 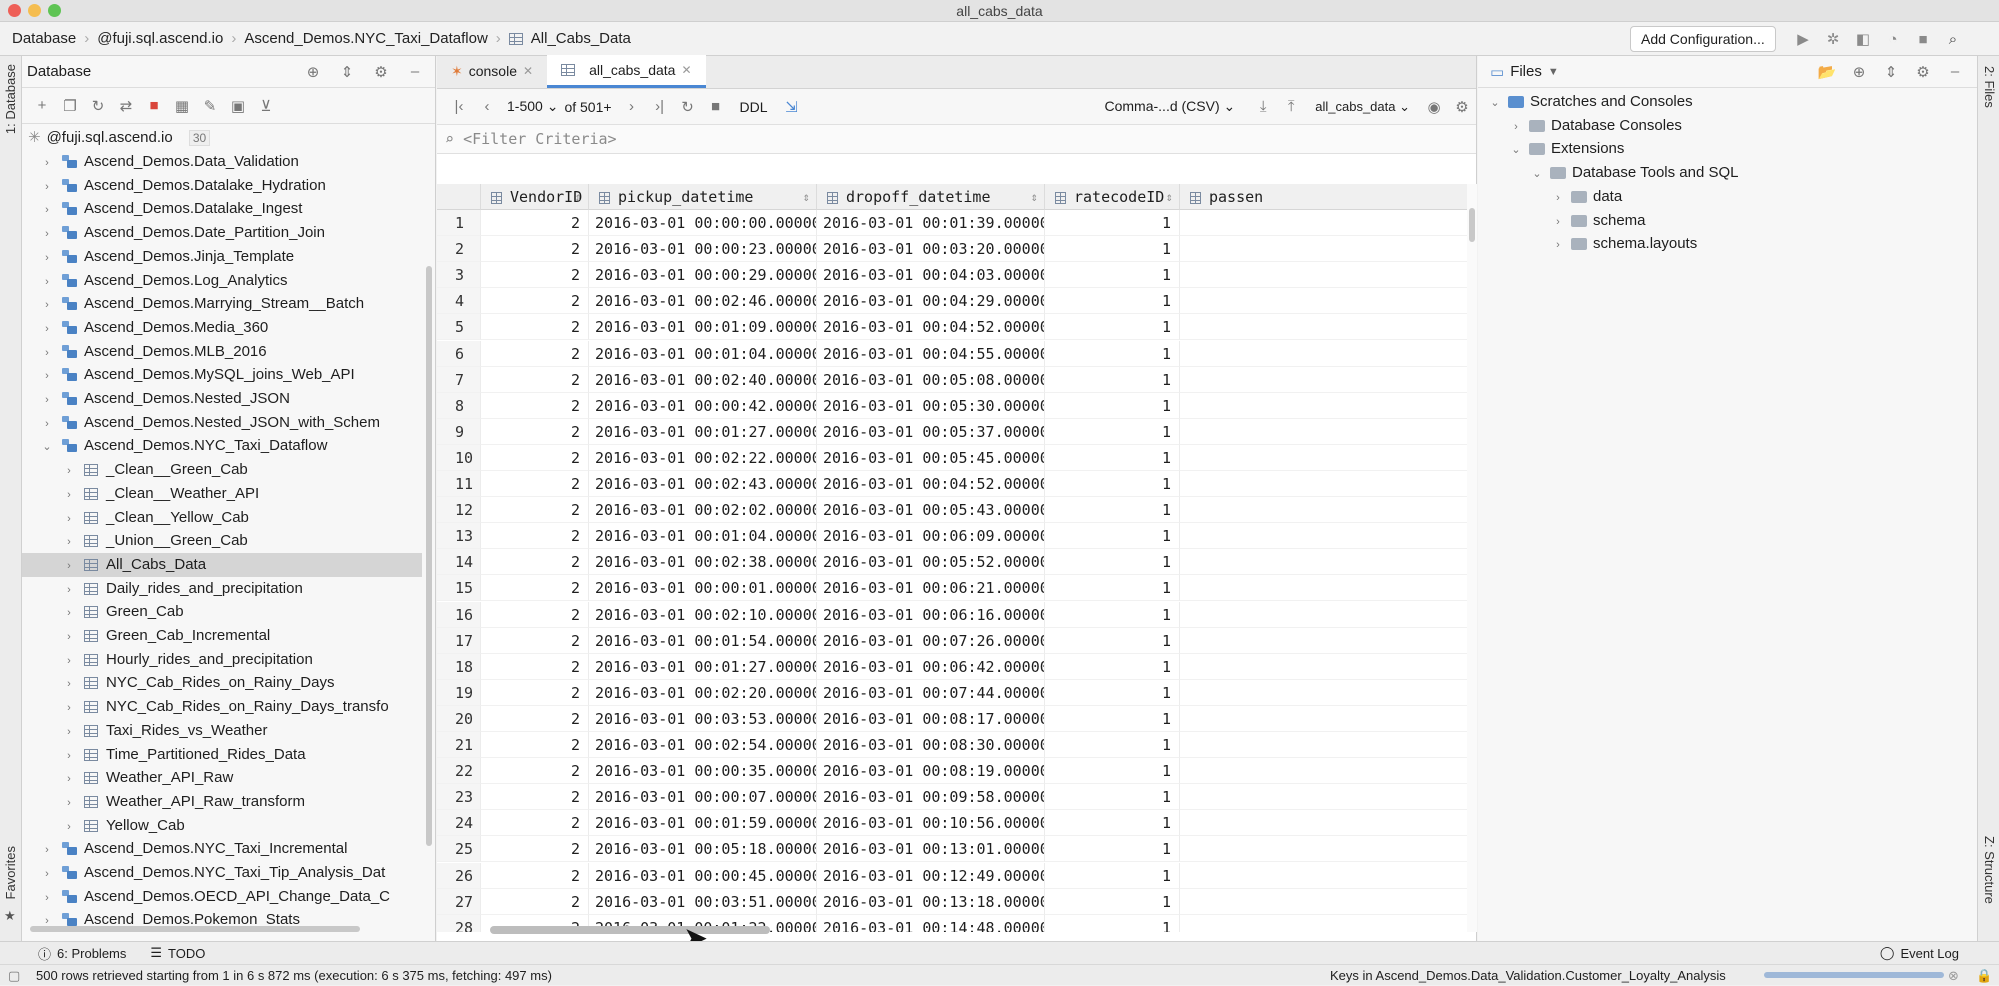 I want to click on tree-item-table: › _Clean__Yellow_Cab, so click(x=222, y=518).